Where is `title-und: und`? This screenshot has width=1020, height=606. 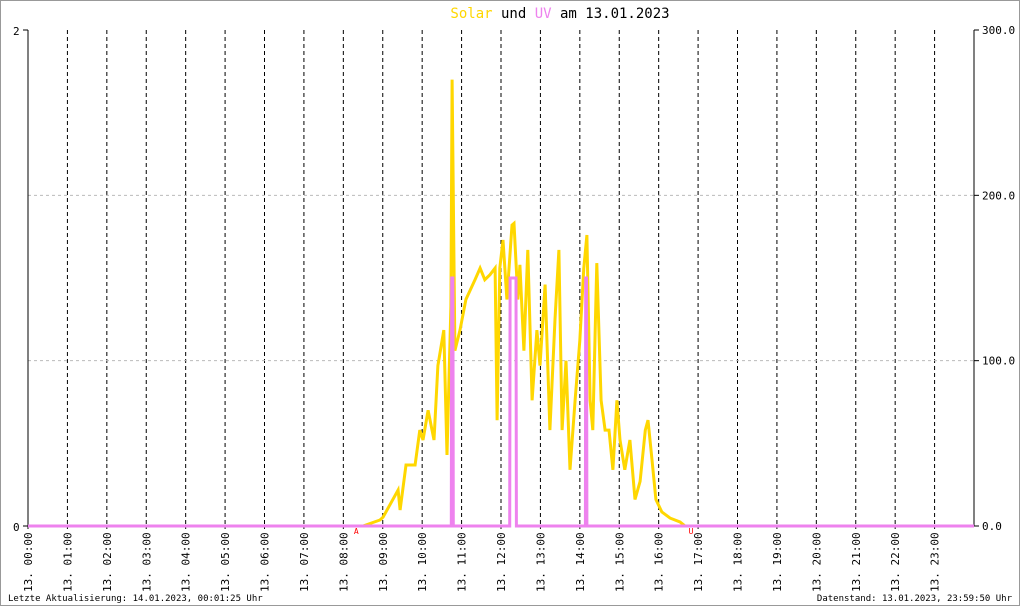 title-und: und is located at coordinates (514, 14).